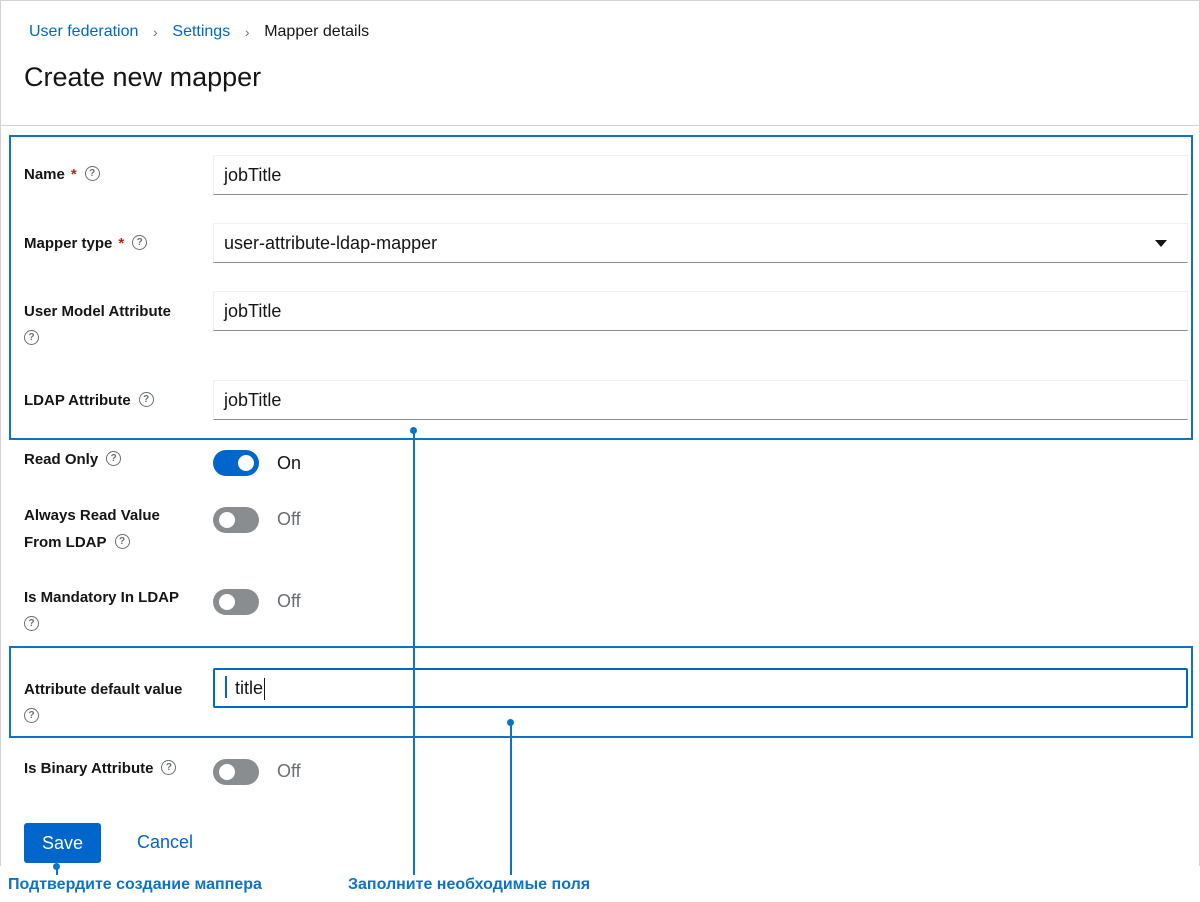 This screenshot has height=902, width=1200. I want to click on cancel-button: Cancel, so click(165, 842).